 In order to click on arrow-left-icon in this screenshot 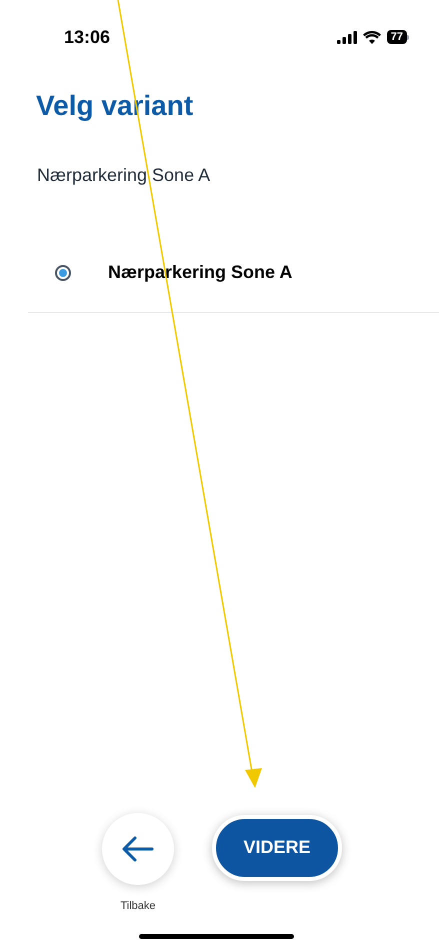, I will do `click(138, 849)`.